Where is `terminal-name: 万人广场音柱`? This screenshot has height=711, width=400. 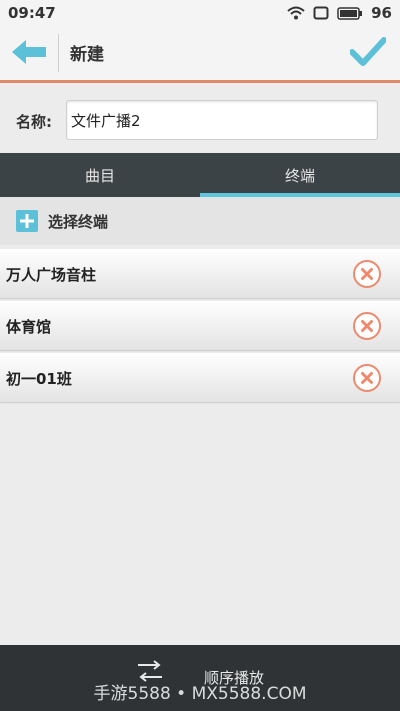 terminal-name: 万人广场音柱 is located at coordinates (51, 275).